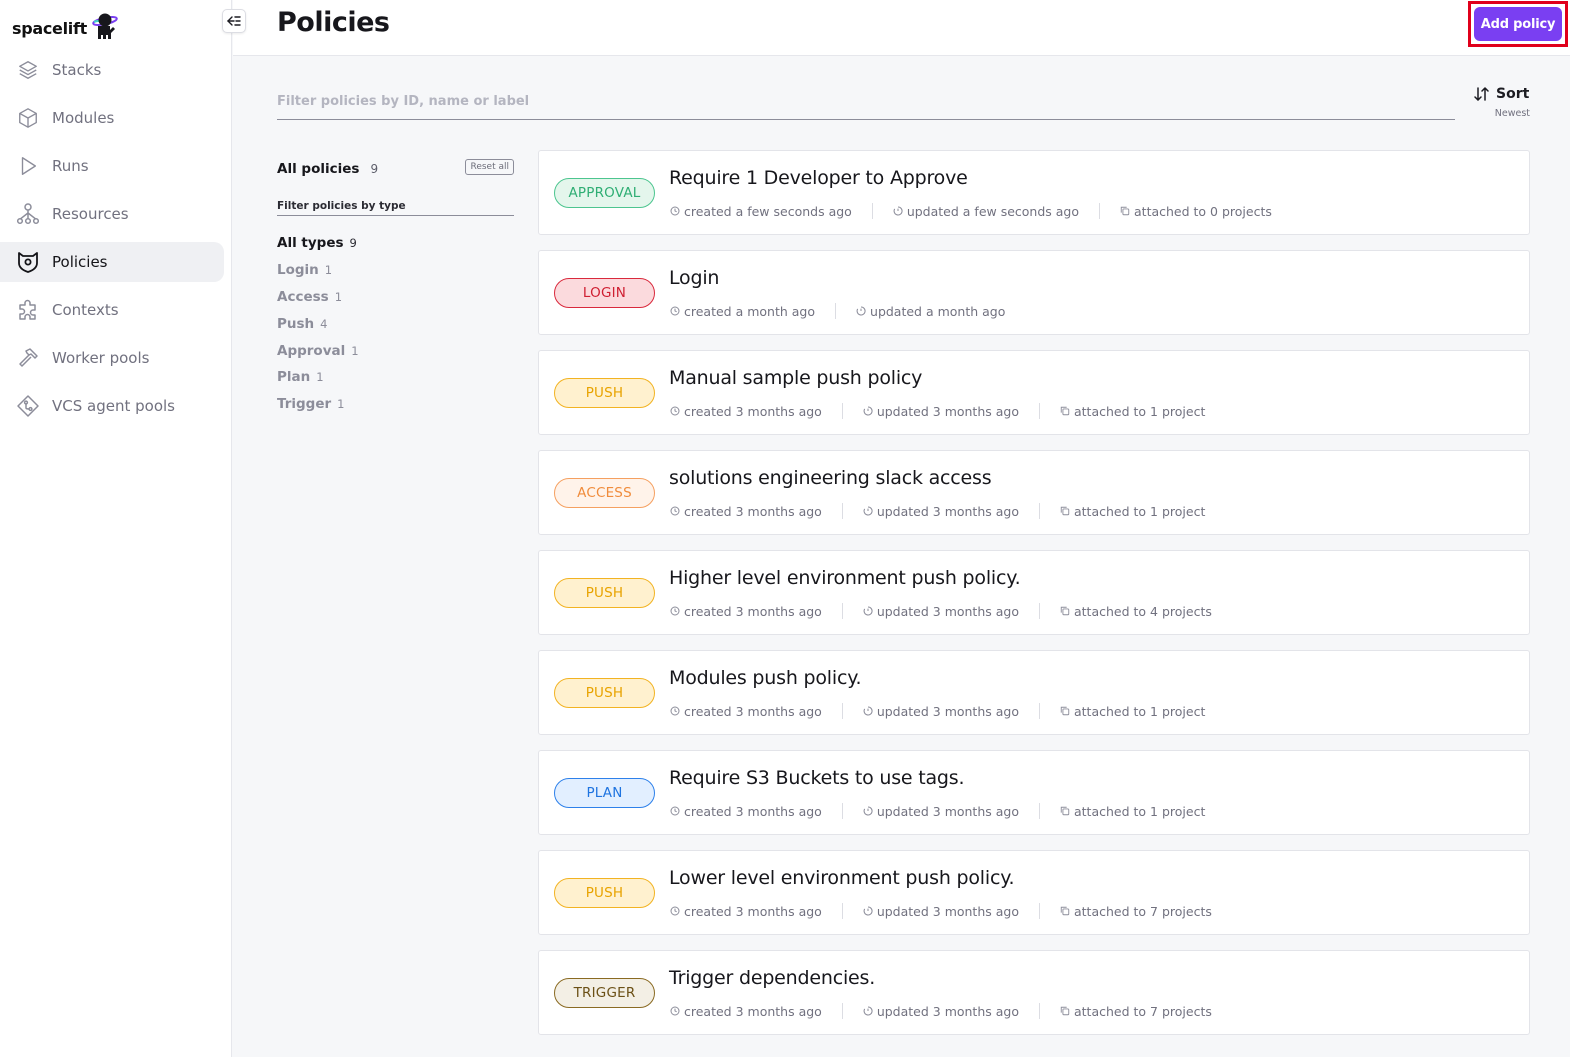 The width and height of the screenshot is (1570, 1057). Describe the element at coordinates (830, 478) in the screenshot. I see `policy-name: solutions engineering slack access` at that location.